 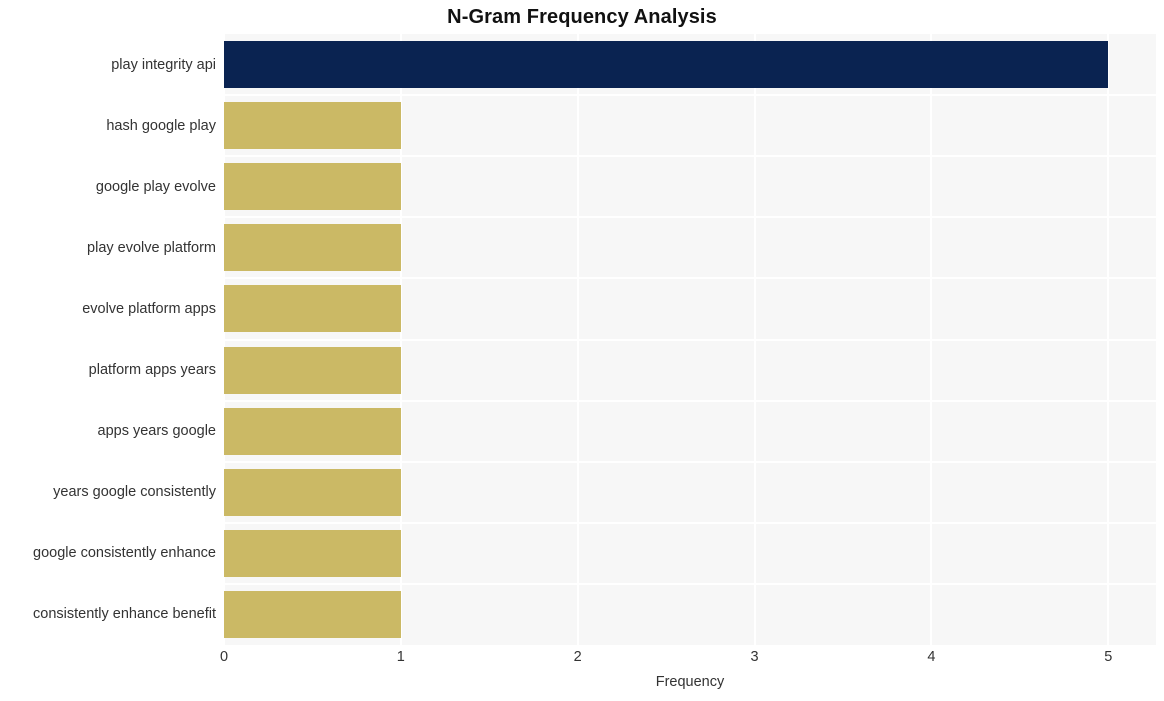 I want to click on y-axis-tick-label: google play evolve, so click(x=155, y=186).